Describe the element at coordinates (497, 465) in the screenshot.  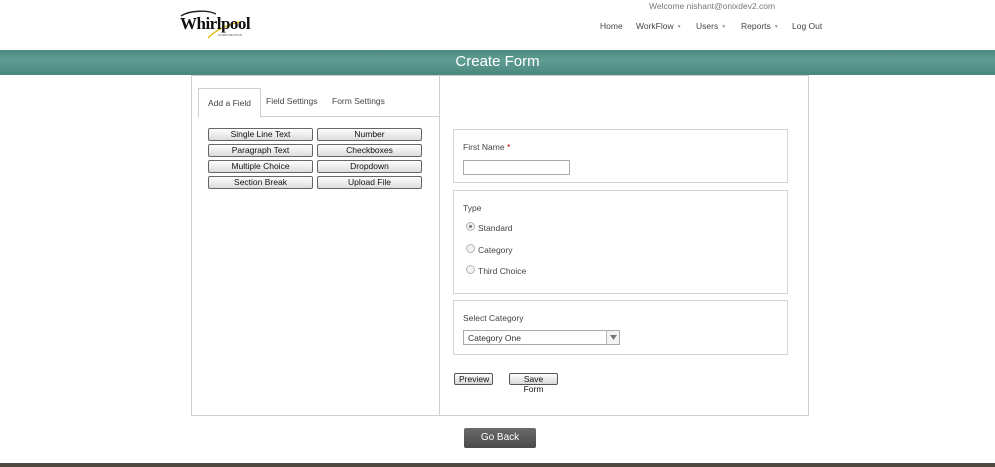
I see `footer-bar` at that location.